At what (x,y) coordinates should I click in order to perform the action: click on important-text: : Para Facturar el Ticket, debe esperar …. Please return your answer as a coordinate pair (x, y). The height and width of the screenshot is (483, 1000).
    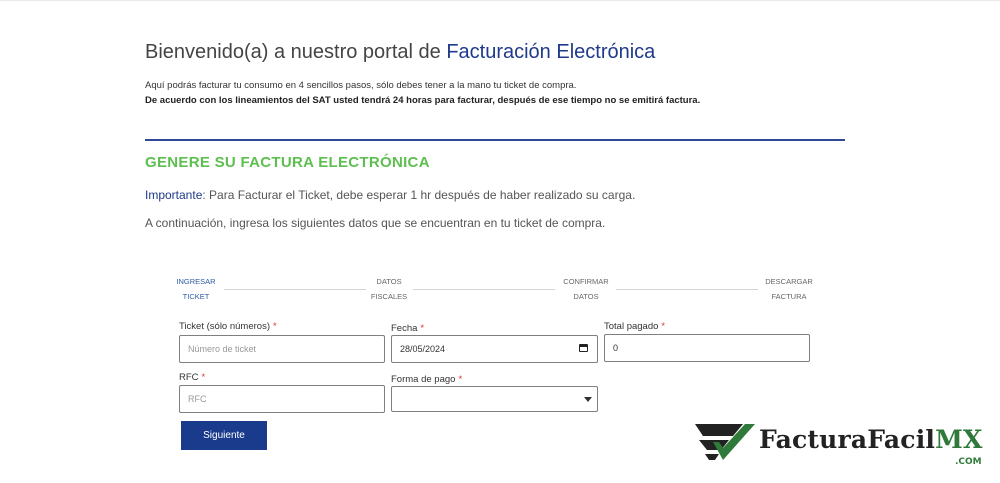
    Looking at the image, I should click on (419, 195).